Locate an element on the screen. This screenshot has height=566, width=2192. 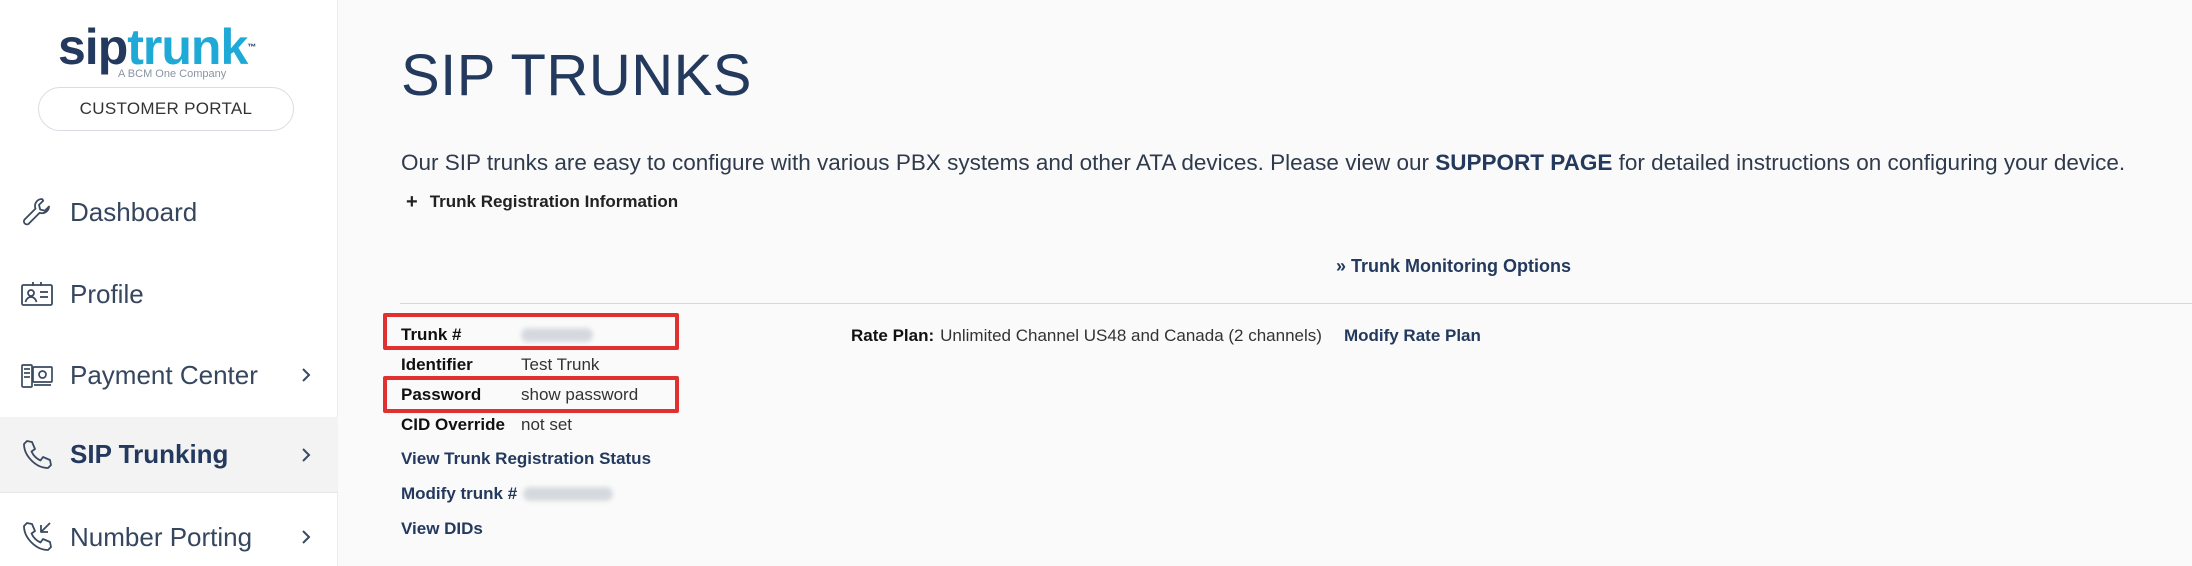
logo-tagline: A BCM One Company is located at coordinates (172, 74).